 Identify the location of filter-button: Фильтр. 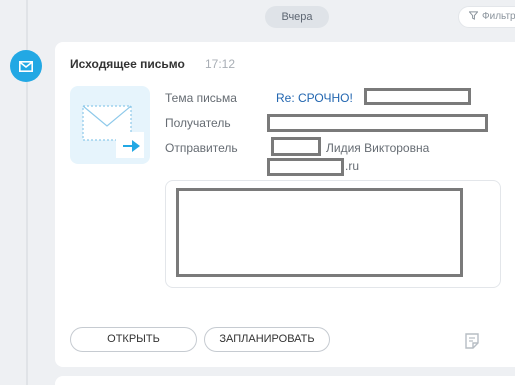
(486, 17).